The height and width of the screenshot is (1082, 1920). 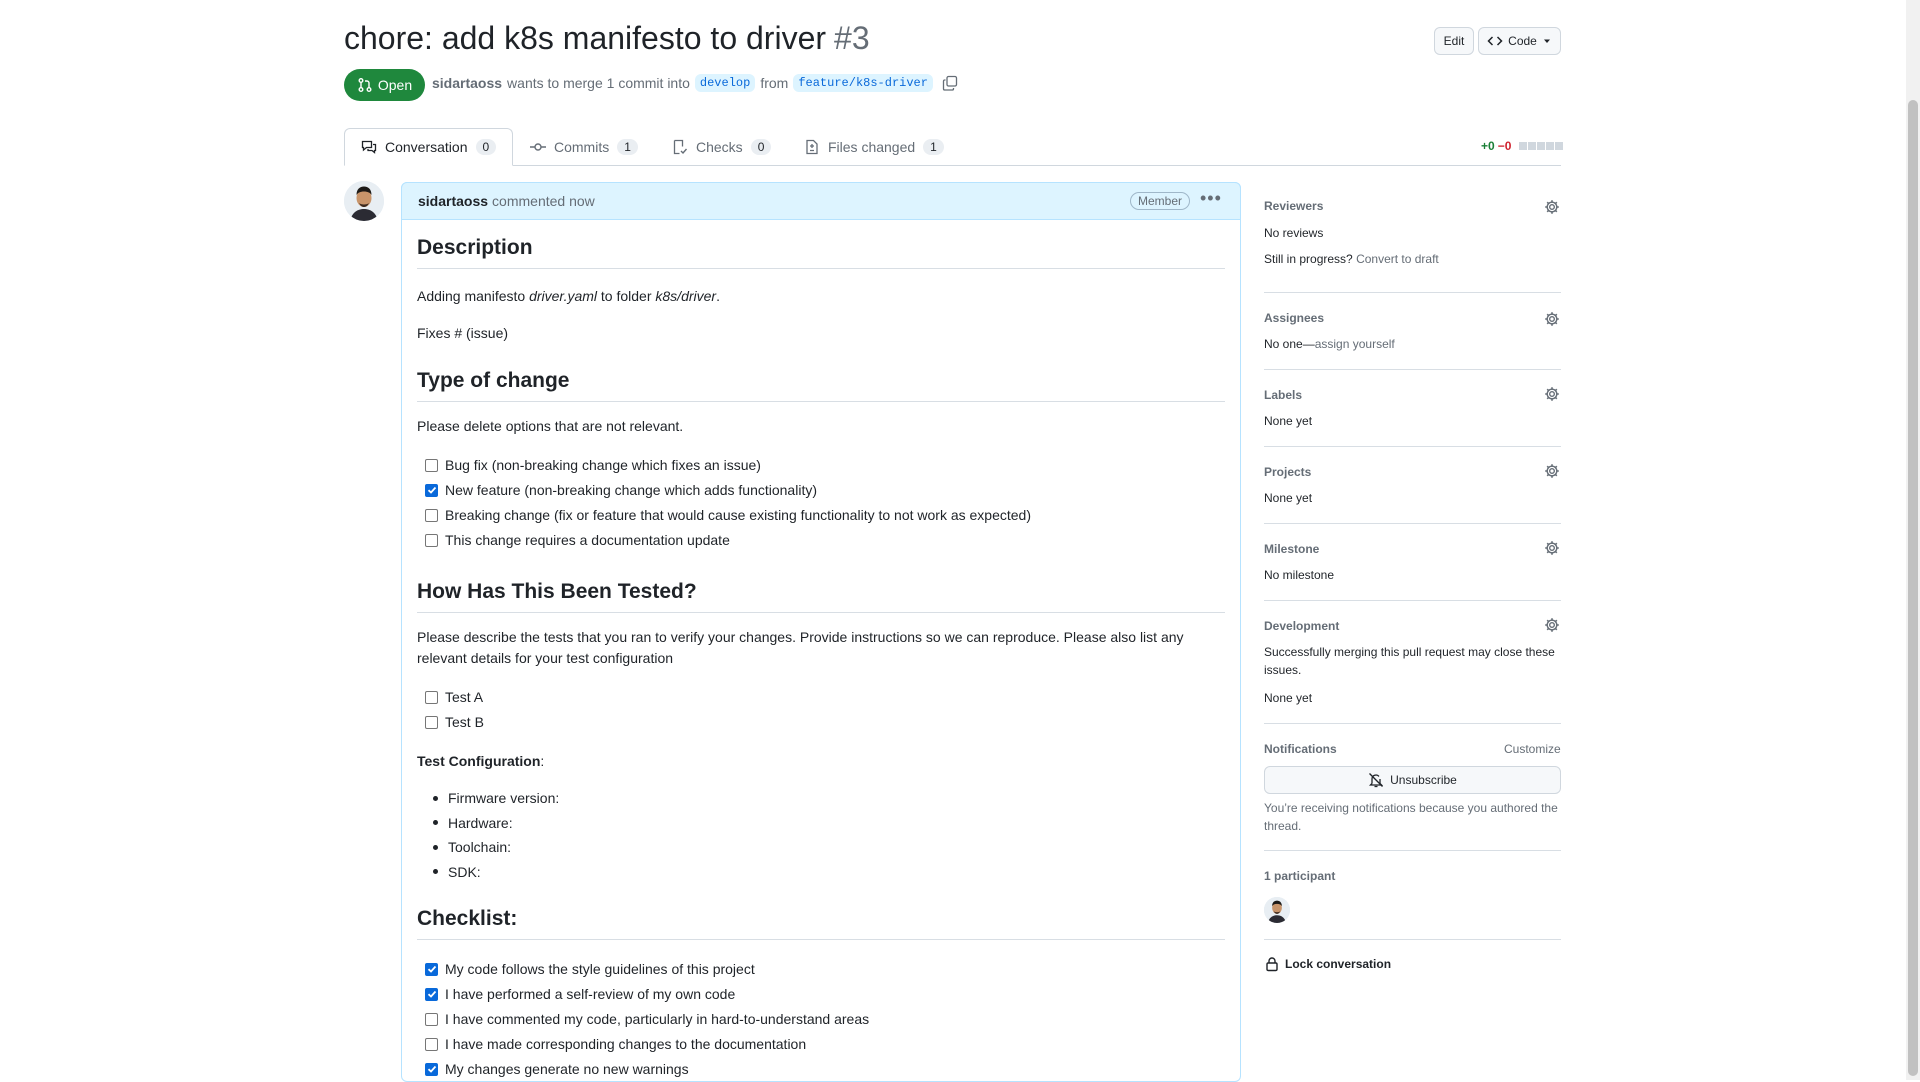 I want to click on edit-button-label: Edit, so click(x=1454, y=41).